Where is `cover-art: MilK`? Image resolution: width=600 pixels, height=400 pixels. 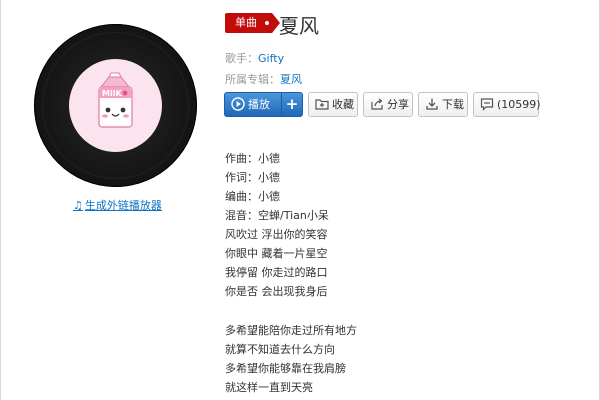
cover-art: MilK is located at coordinates (115, 105).